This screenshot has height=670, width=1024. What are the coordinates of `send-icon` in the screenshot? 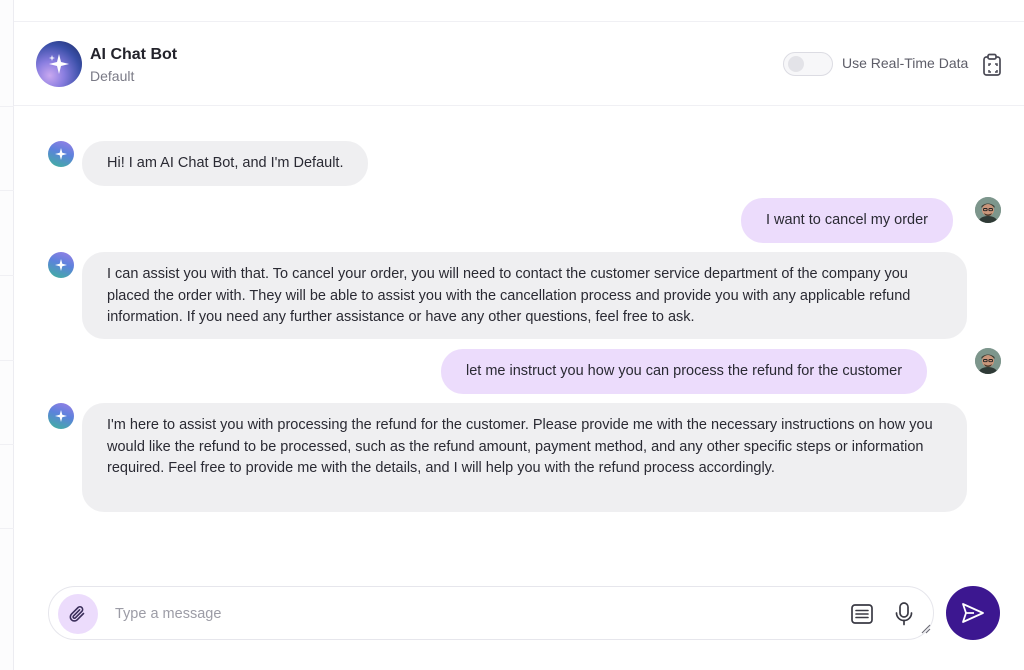 It's located at (973, 613).